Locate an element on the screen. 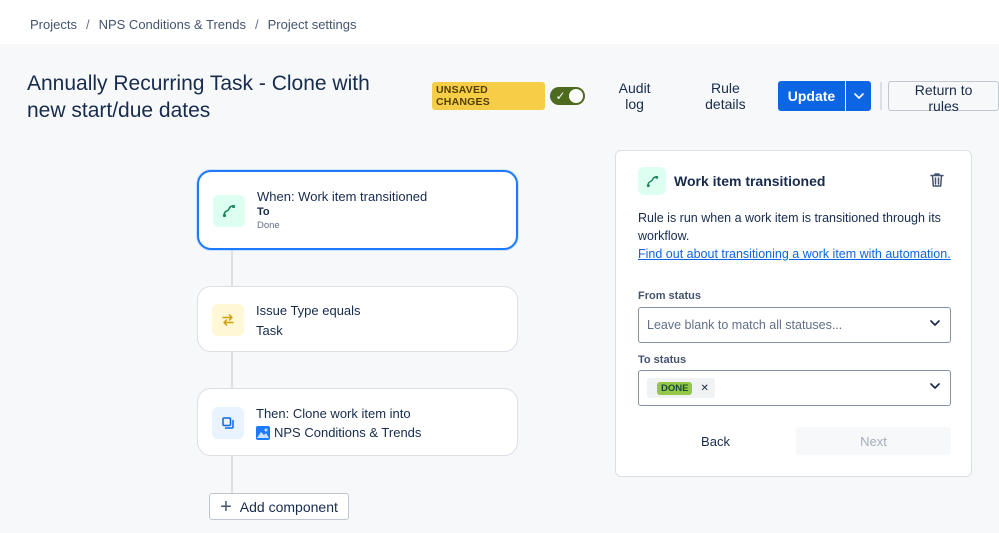 The height and width of the screenshot is (533, 999). trash-icon is located at coordinates (937, 182).